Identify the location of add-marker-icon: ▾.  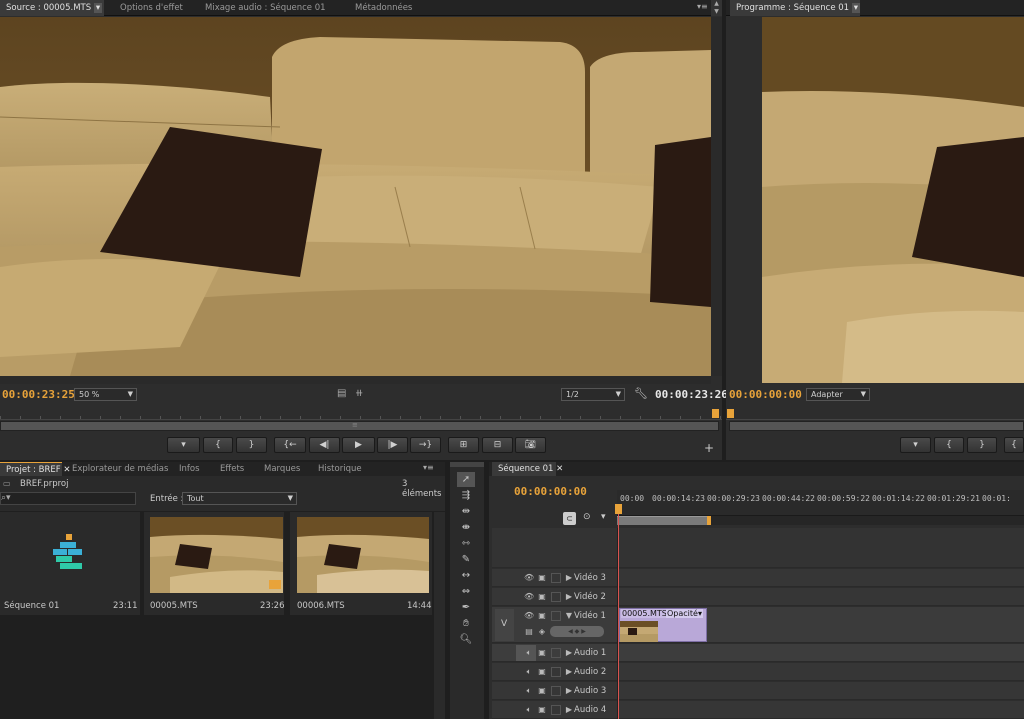
(603, 517).